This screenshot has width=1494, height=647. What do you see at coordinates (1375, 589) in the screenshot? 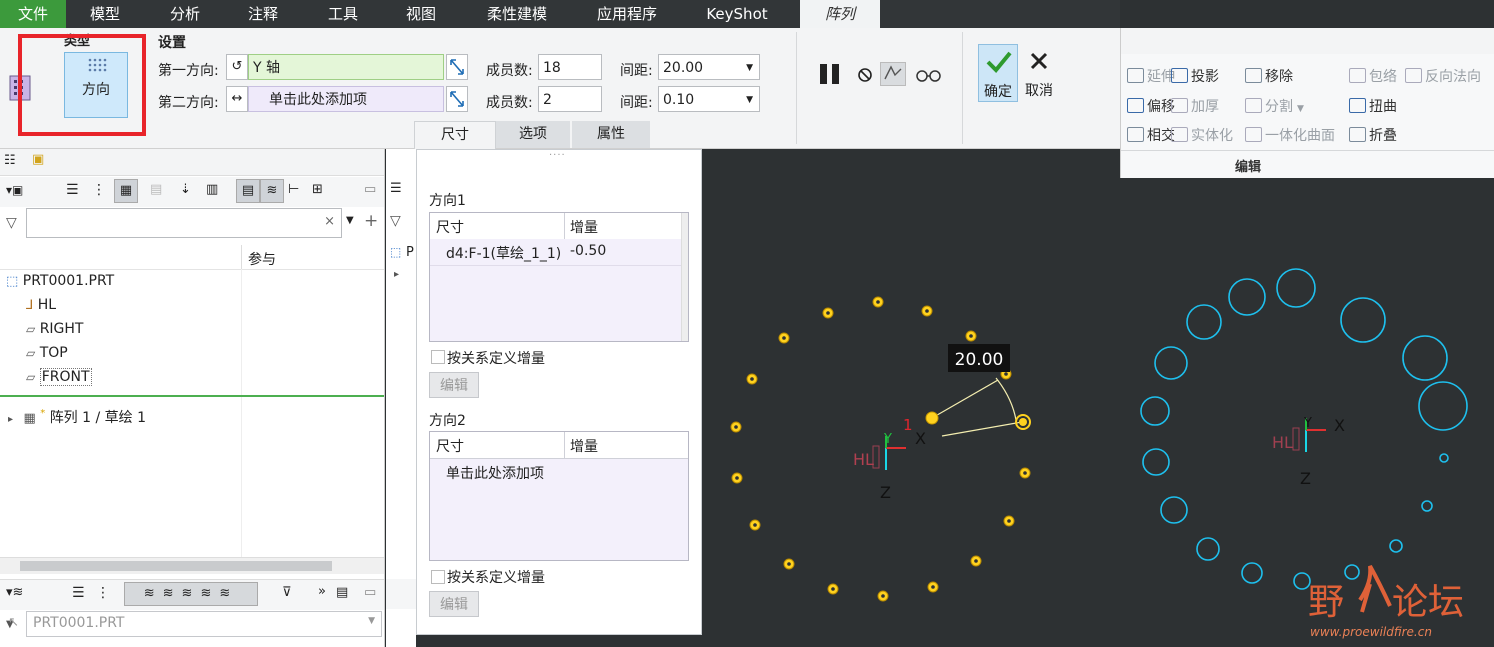
I see `fire-logo-icon` at bounding box center [1375, 589].